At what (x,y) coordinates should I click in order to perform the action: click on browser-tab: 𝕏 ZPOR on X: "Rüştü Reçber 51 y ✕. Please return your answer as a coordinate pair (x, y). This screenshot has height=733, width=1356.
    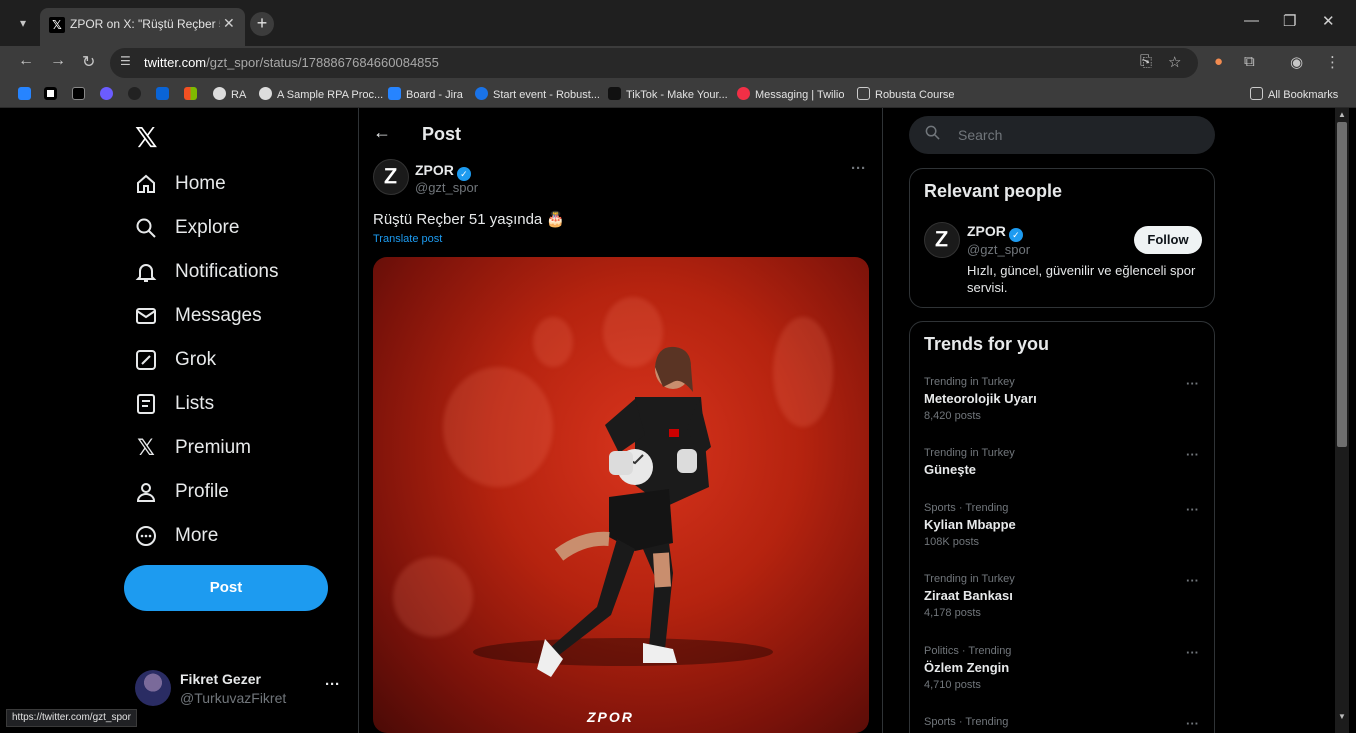
    Looking at the image, I should click on (142, 27).